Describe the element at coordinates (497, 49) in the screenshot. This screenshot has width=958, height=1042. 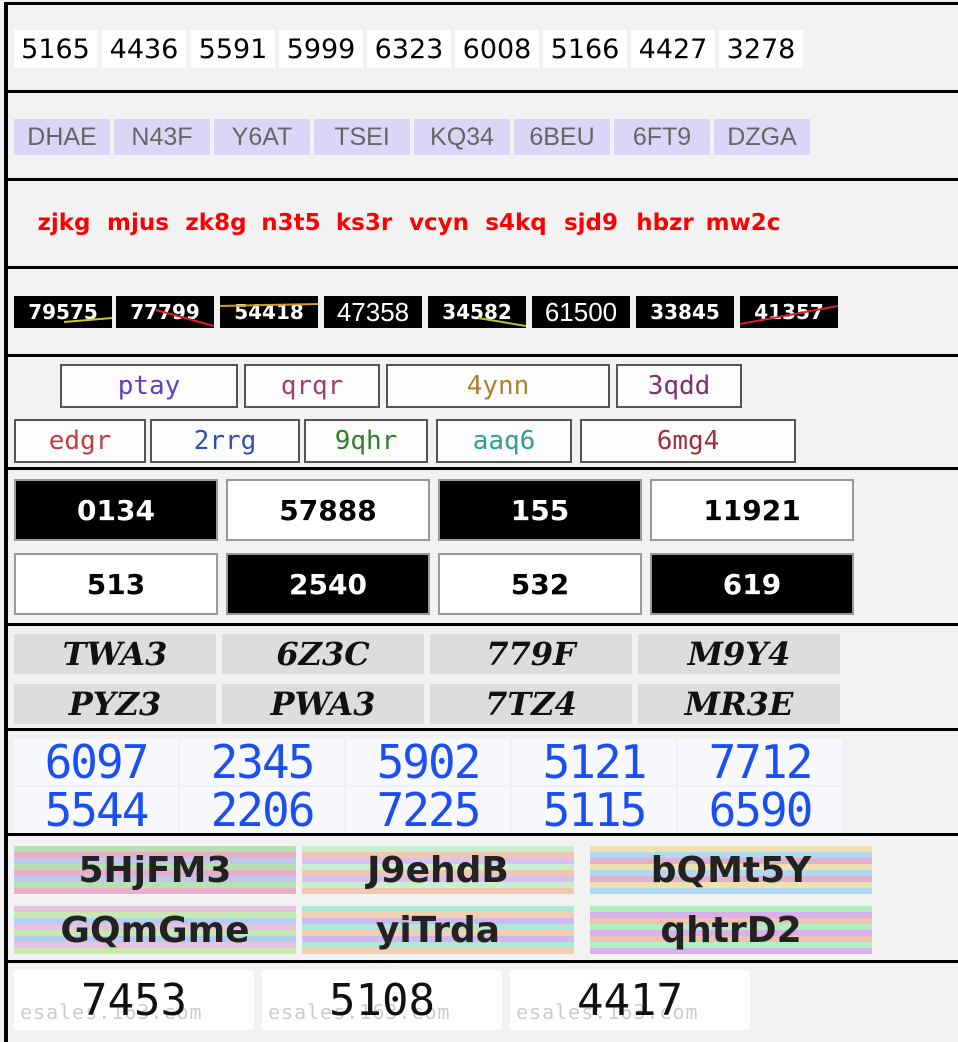
I see `captcha-image: 6008` at that location.